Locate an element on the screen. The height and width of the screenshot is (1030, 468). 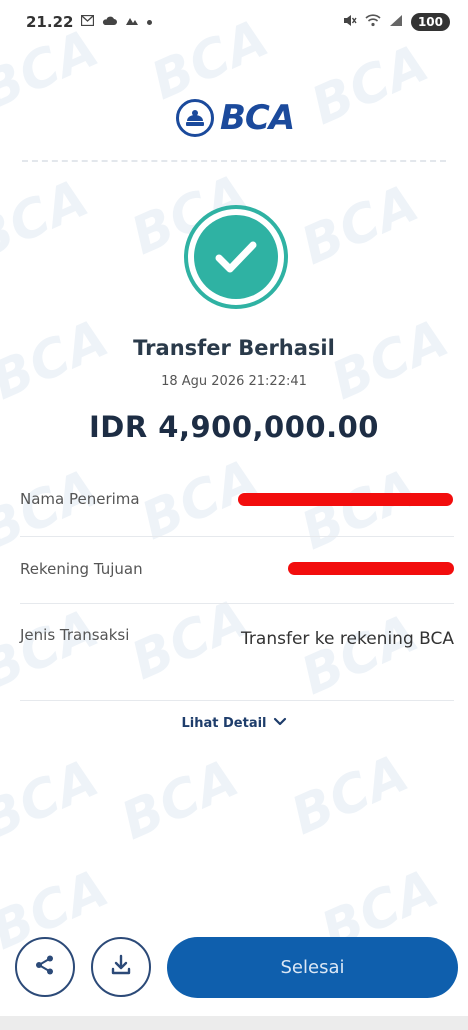
share-button is located at coordinates (45, 967).